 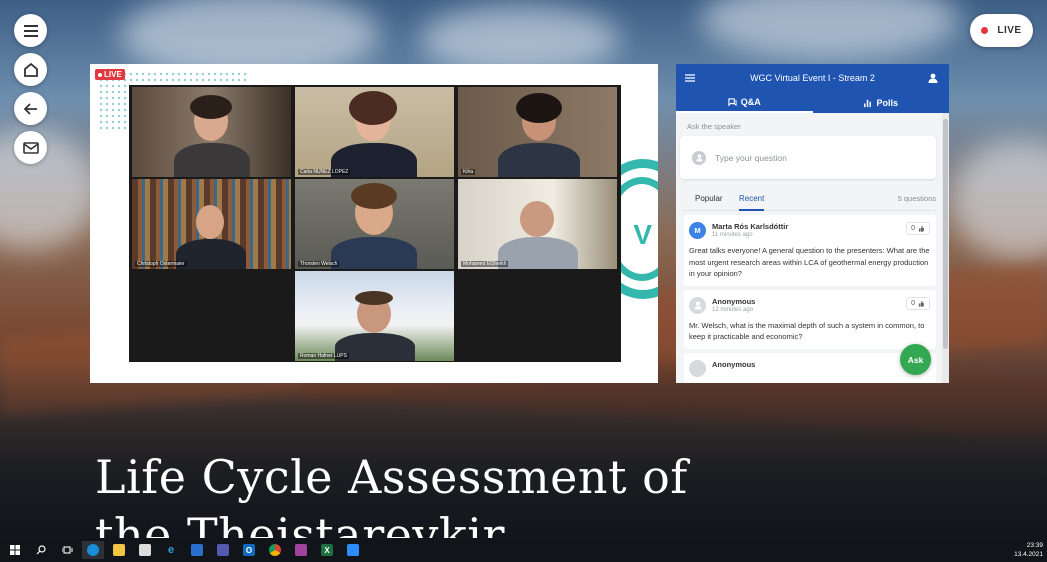 What do you see at coordinates (374, 132) in the screenshot?
I see `participant-tile: Carla NUNEZ LOPEZ` at bounding box center [374, 132].